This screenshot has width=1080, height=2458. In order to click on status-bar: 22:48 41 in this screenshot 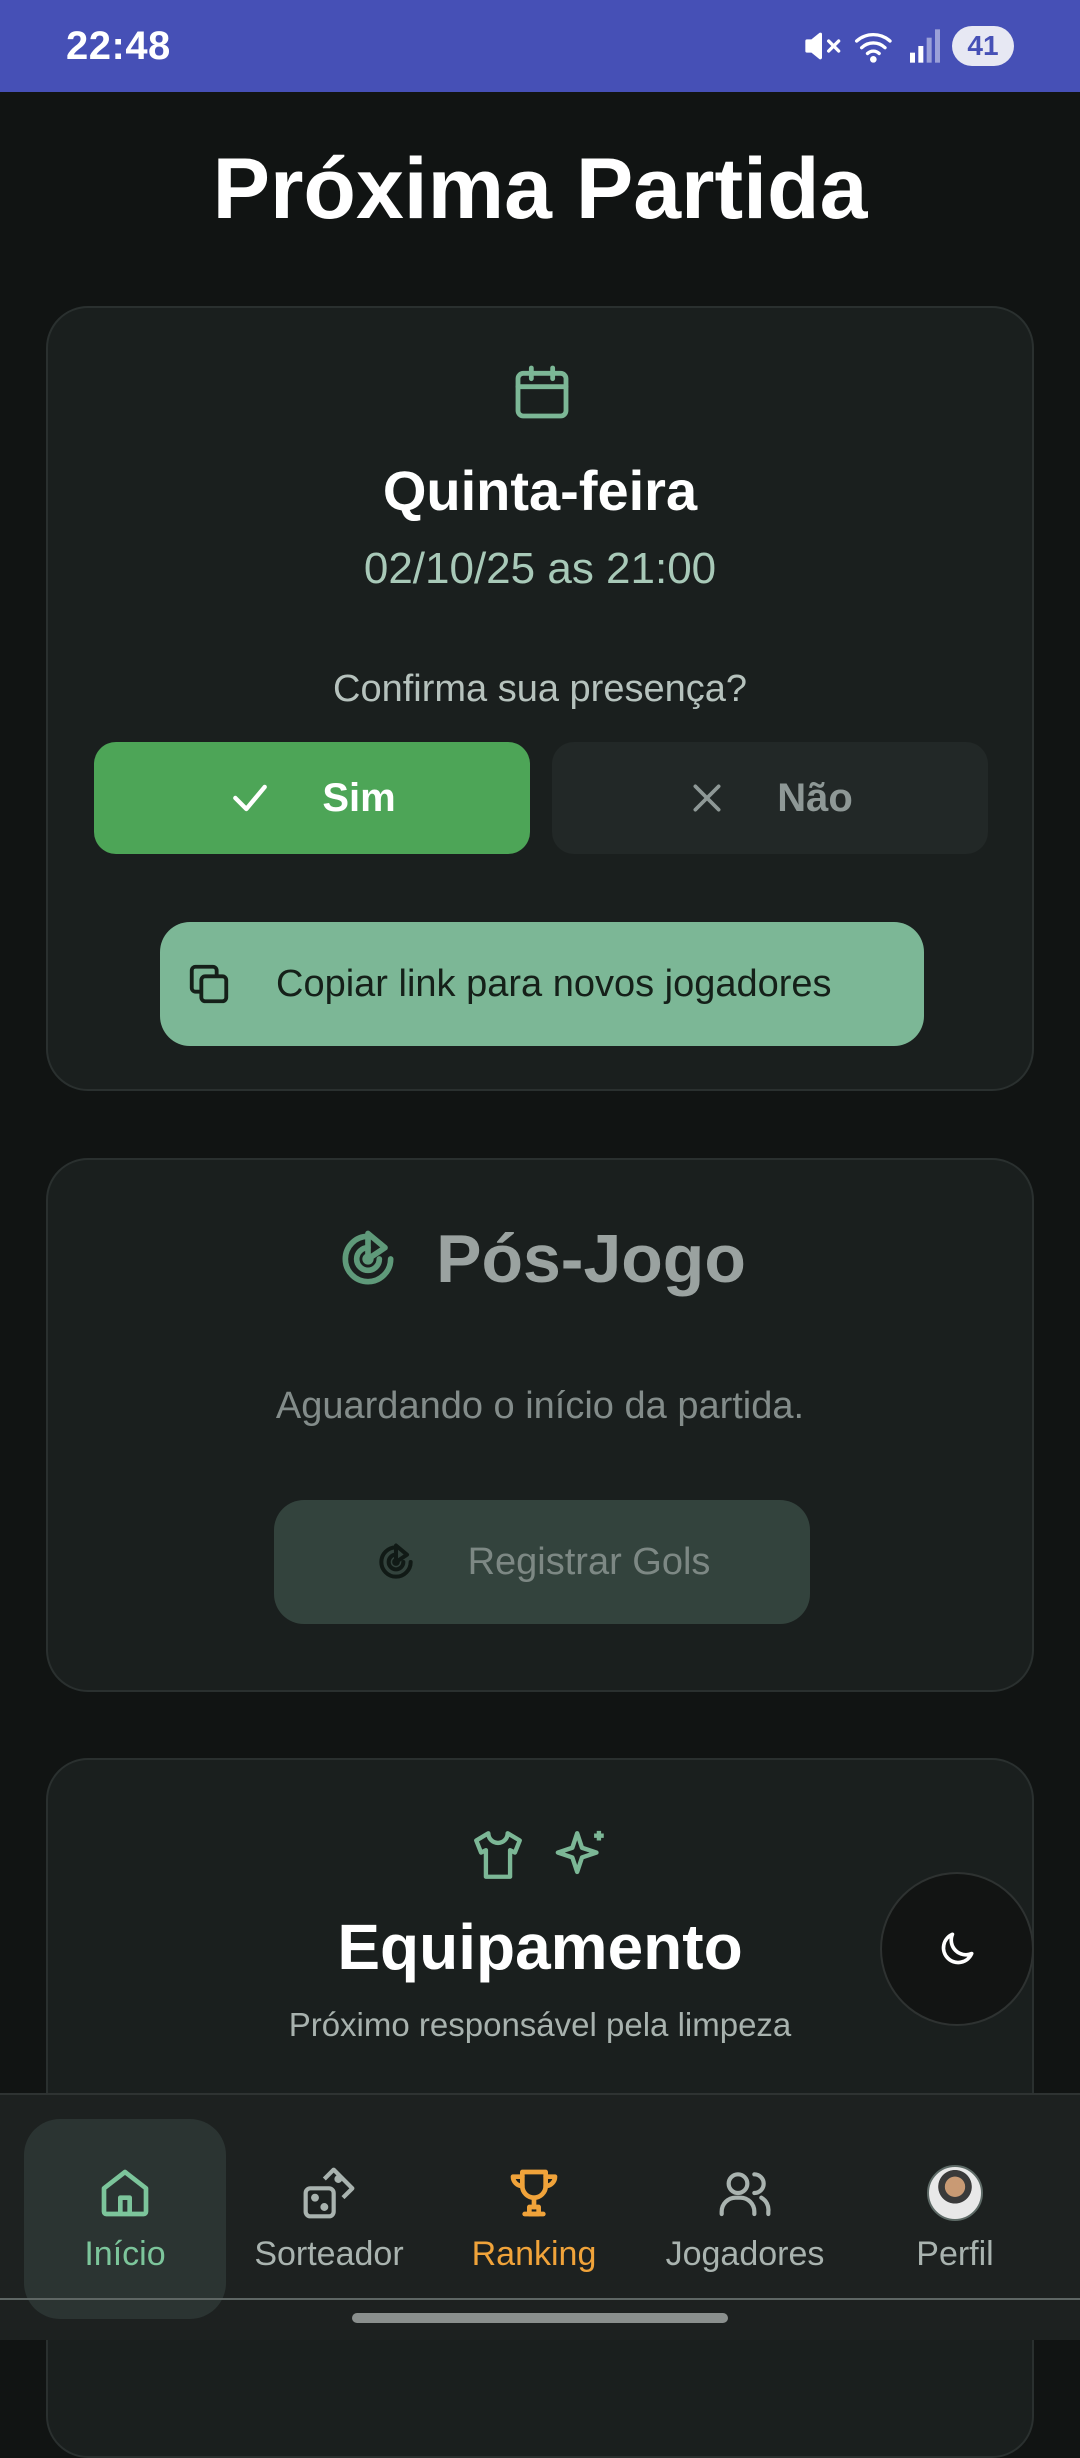, I will do `click(540, 46)`.